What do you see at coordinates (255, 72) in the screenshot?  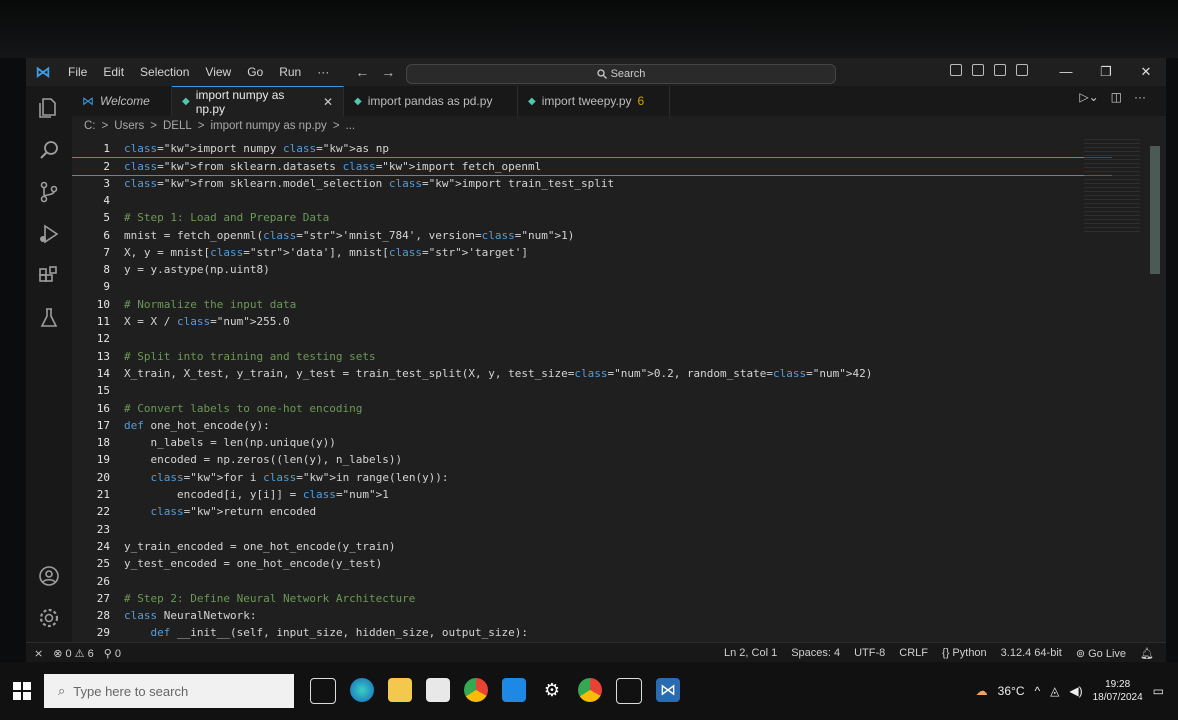 I see `menu-go: Go` at bounding box center [255, 72].